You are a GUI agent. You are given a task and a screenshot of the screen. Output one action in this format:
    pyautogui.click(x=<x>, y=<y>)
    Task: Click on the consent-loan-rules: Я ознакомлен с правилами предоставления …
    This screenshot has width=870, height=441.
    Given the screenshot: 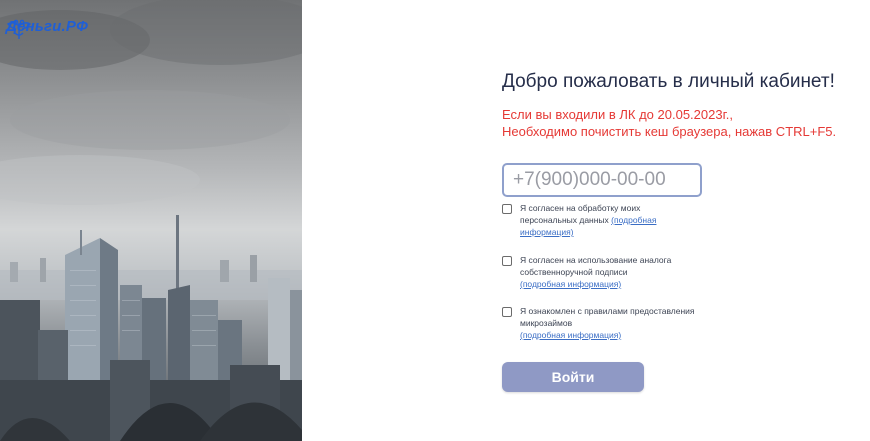 What is the action you would take?
    pyautogui.click(x=598, y=323)
    